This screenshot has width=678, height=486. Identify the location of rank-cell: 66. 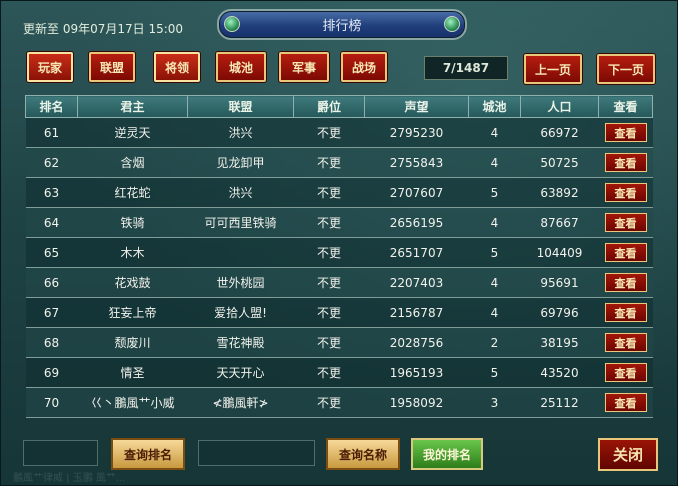
(51, 282).